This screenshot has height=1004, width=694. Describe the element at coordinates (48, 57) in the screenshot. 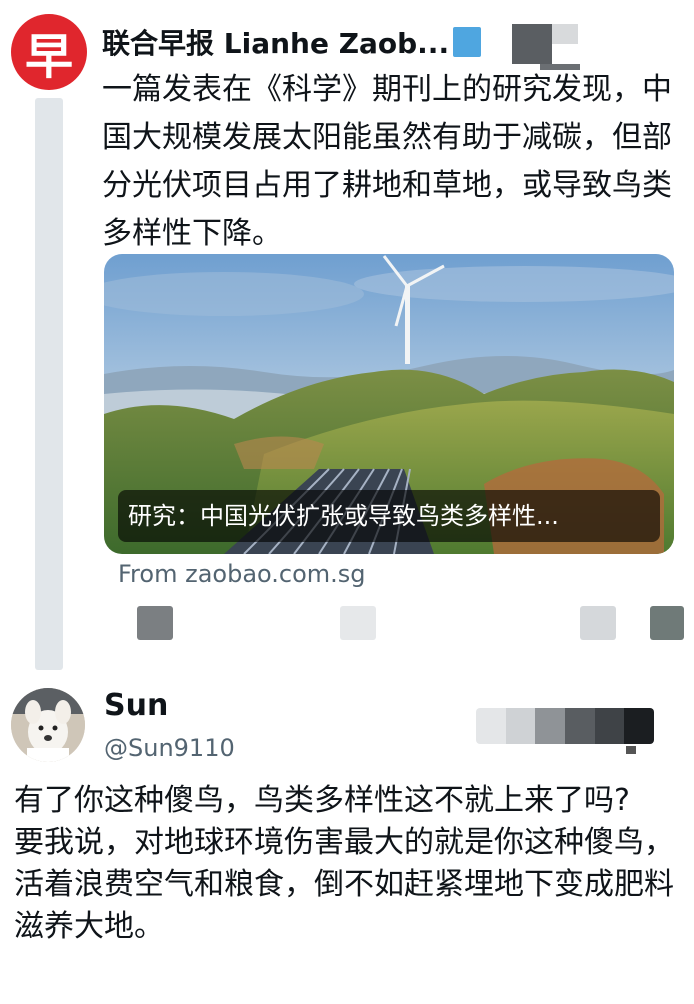

I see `avatar-char: 早` at that location.